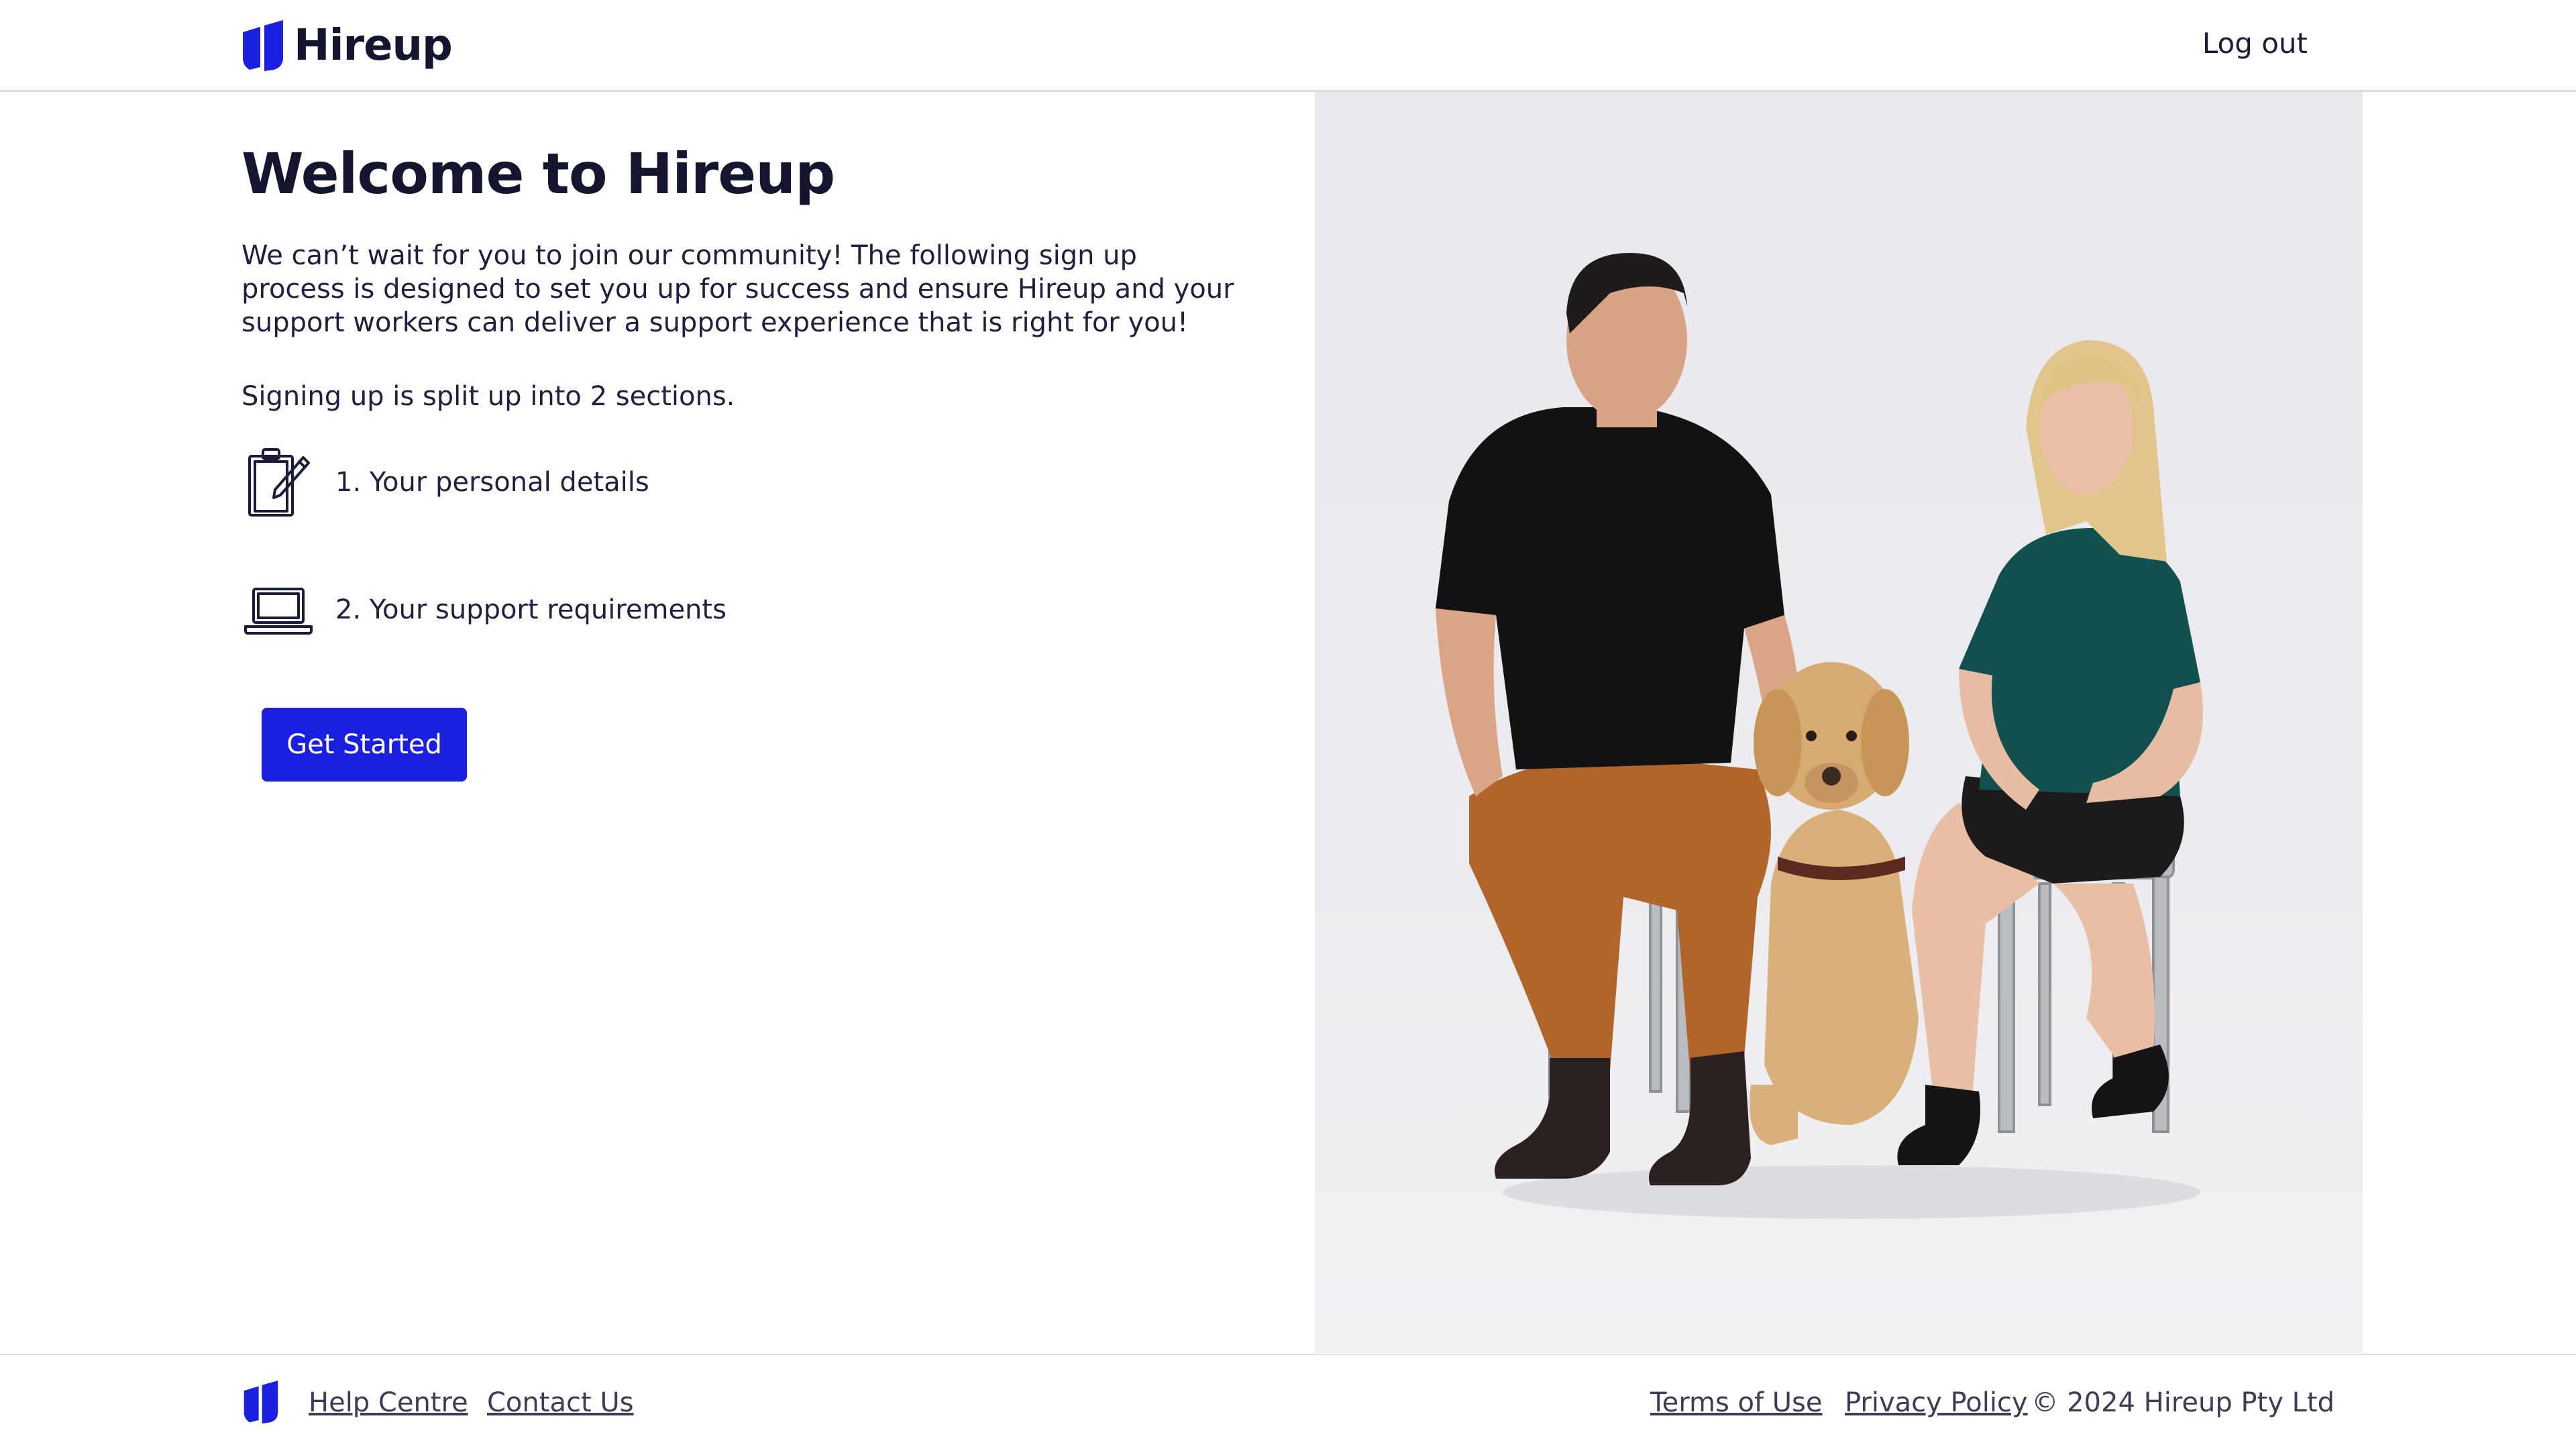 The height and width of the screenshot is (1449, 2576). I want to click on get-started-button: Get Started, so click(364, 745).